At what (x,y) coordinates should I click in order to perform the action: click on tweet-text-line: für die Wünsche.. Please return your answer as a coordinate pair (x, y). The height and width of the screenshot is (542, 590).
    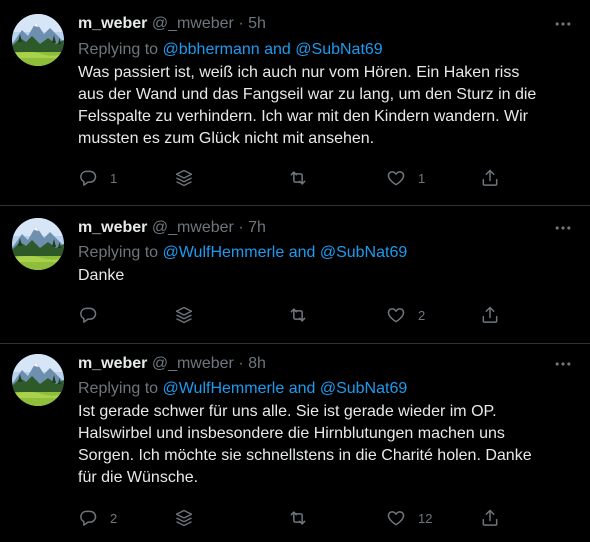
    Looking at the image, I should click on (138, 477).